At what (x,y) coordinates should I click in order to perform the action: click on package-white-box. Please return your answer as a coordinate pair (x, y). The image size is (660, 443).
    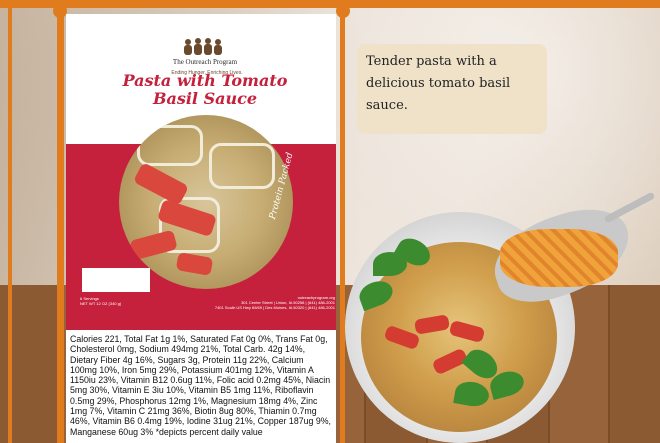
    Looking at the image, I should click on (116, 280).